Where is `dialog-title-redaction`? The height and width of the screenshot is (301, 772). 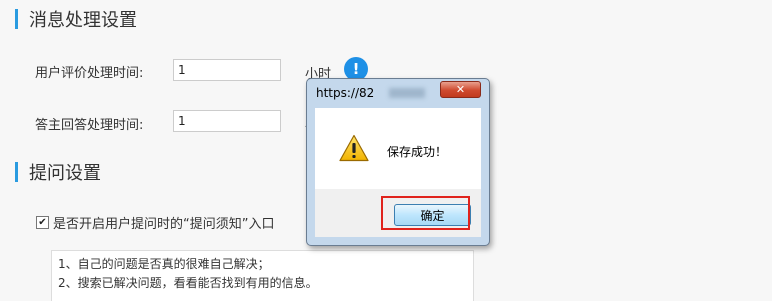 dialog-title-redaction is located at coordinates (407, 93).